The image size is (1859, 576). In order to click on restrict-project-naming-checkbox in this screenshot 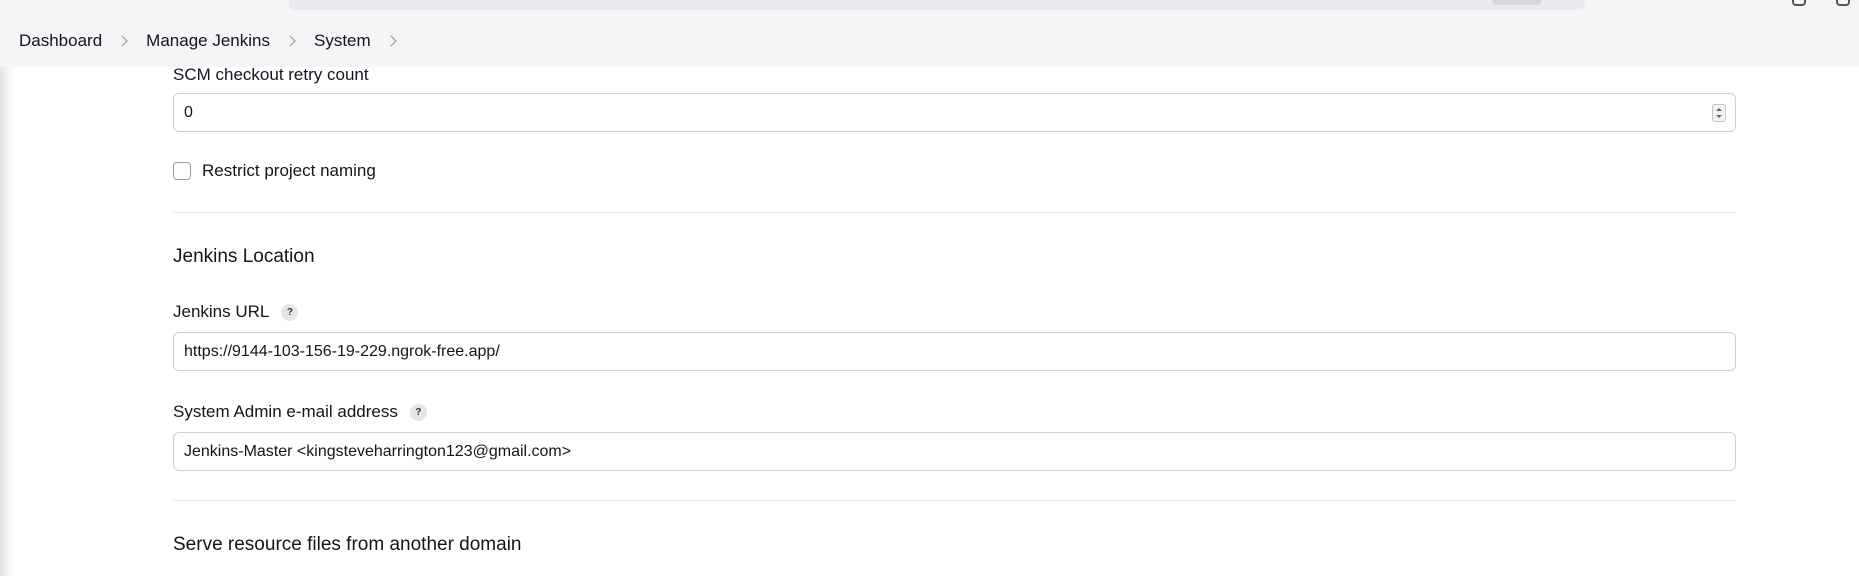, I will do `click(182, 171)`.